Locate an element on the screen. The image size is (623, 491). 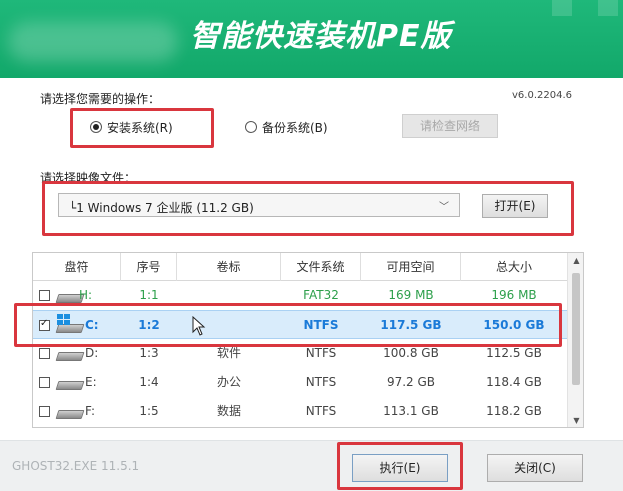
install-radio-label: 安装系统(R) is located at coordinates (140, 127).